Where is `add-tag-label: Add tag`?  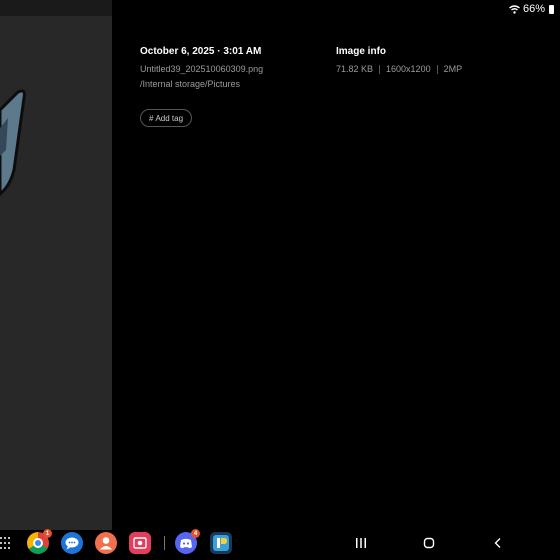 add-tag-label: Add tag is located at coordinates (169, 118).